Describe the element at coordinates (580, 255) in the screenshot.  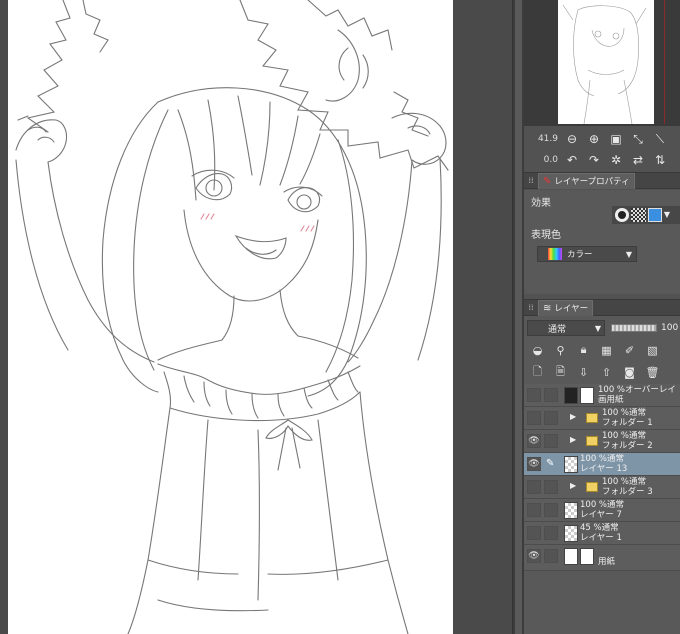
I see `expression-color-value: カラー` at that location.